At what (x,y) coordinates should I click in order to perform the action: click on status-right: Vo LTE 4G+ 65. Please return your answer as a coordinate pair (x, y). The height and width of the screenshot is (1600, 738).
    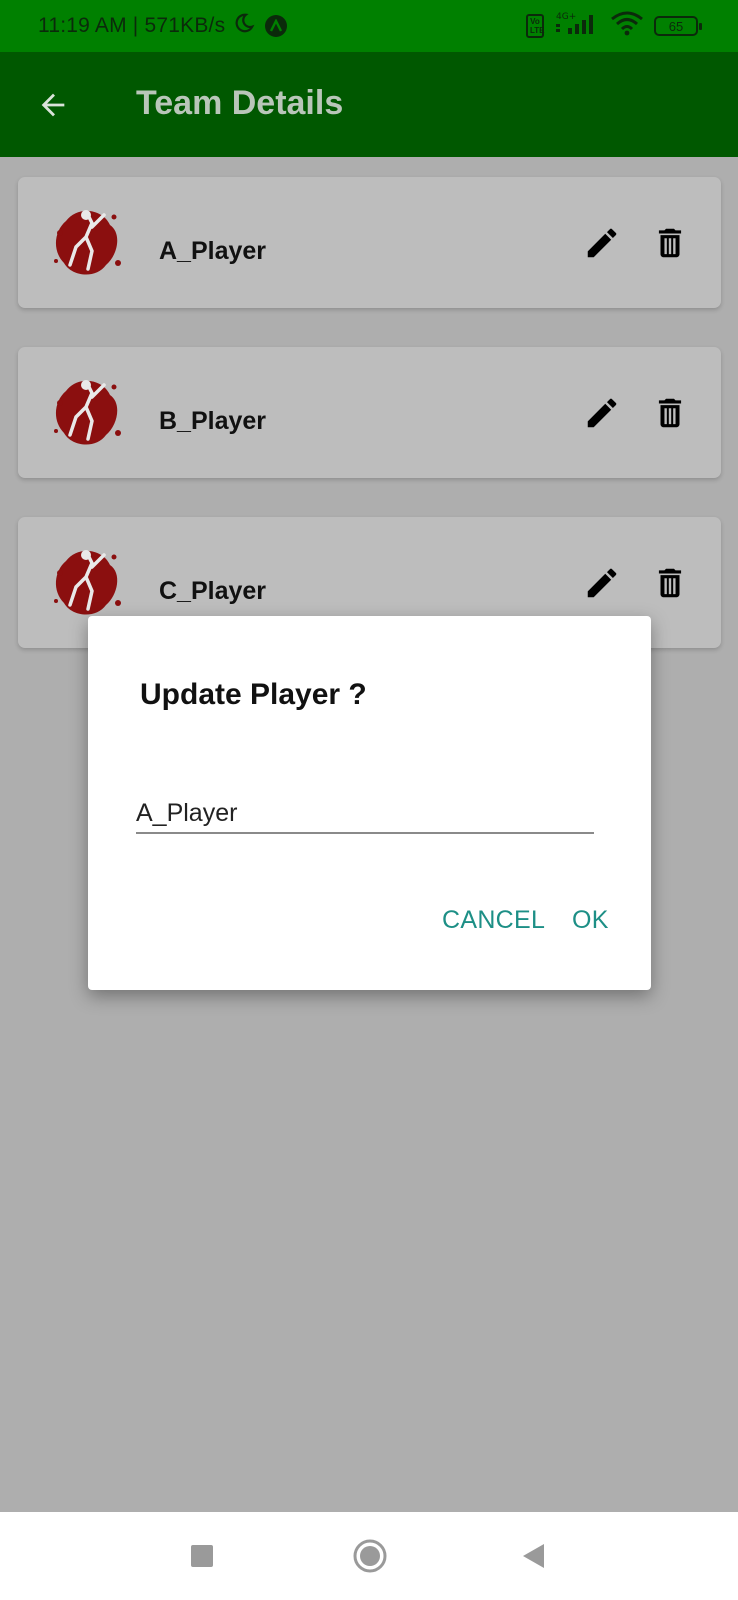
    Looking at the image, I should click on (614, 26).